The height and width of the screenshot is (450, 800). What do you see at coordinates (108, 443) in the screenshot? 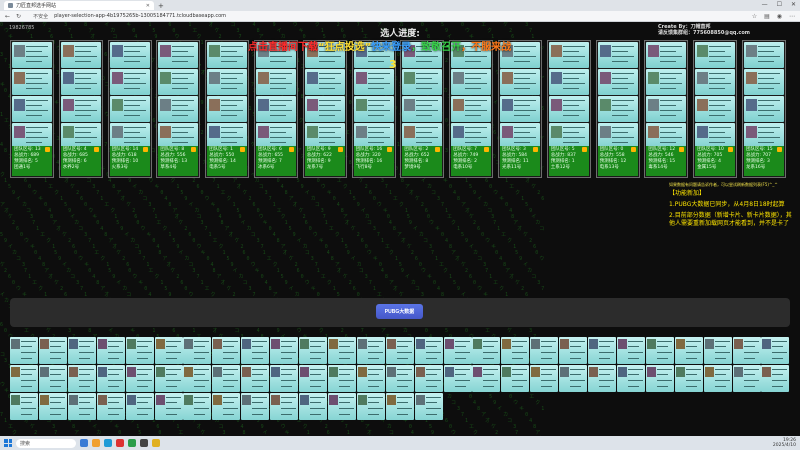
I see `edge-browser-icon` at bounding box center [108, 443].